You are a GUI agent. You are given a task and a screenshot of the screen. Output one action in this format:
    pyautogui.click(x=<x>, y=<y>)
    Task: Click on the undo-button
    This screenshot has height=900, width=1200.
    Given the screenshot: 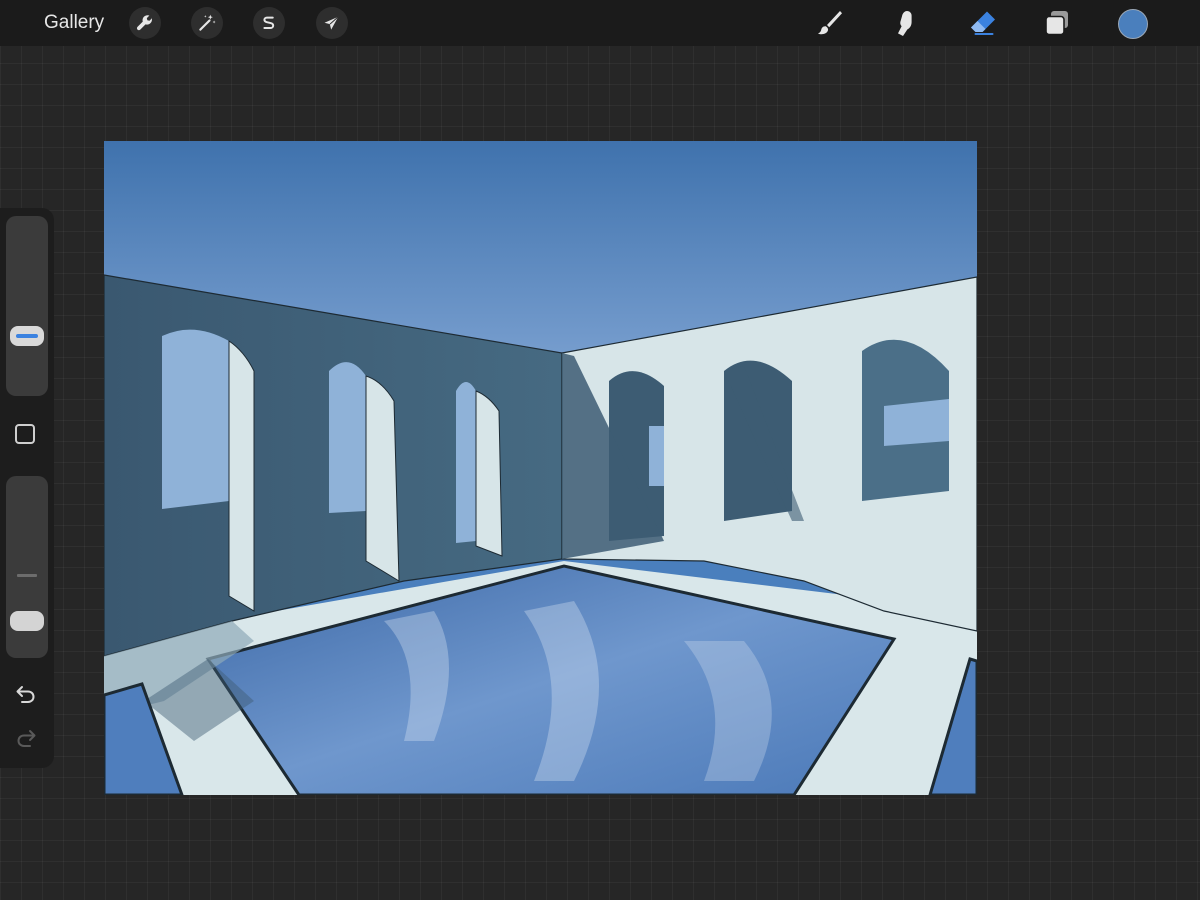 What is the action you would take?
    pyautogui.click(x=26, y=695)
    